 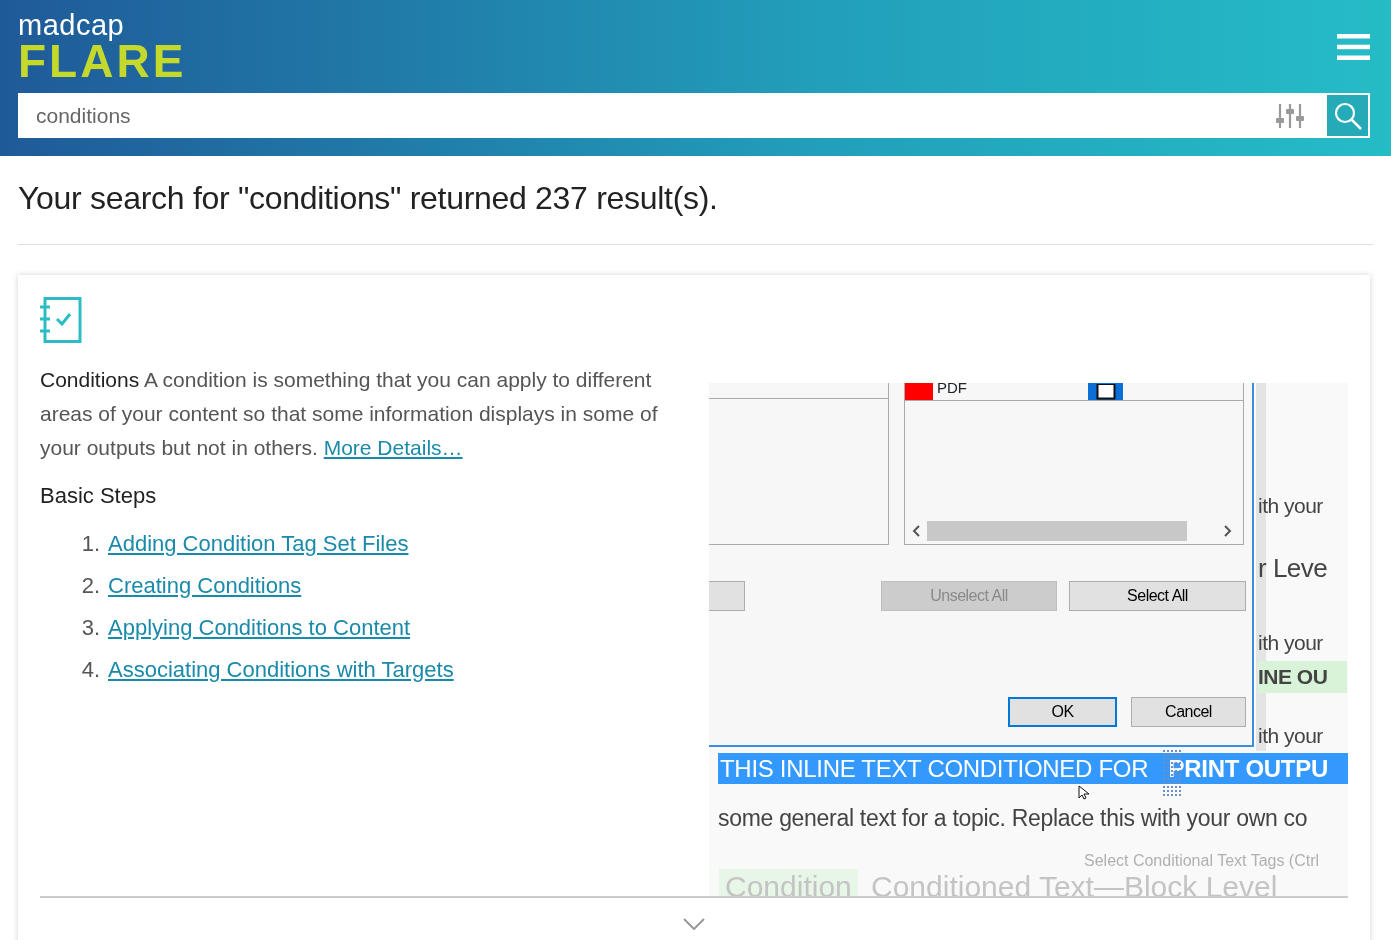 What do you see at coordinates (1188, 712) in the screenshot?
I see `dialog-button: Cancel` at bounding box center [1188, 712].